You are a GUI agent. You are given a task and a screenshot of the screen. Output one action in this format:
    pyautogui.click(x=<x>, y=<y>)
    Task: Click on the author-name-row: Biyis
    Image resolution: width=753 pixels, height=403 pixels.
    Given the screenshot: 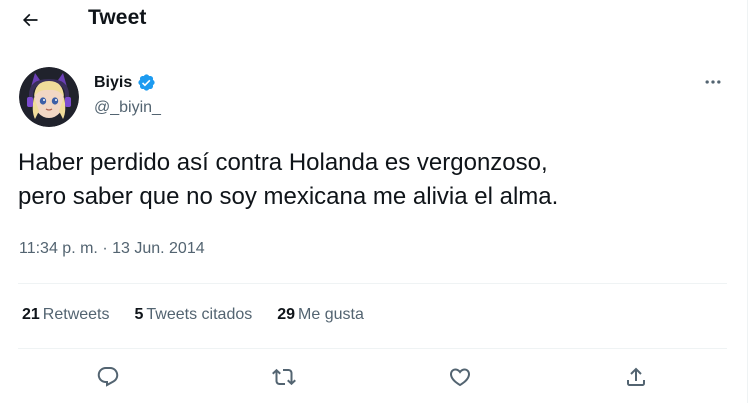 What is the action you would take?
    pyautogui.click(x=125, y=82)
    